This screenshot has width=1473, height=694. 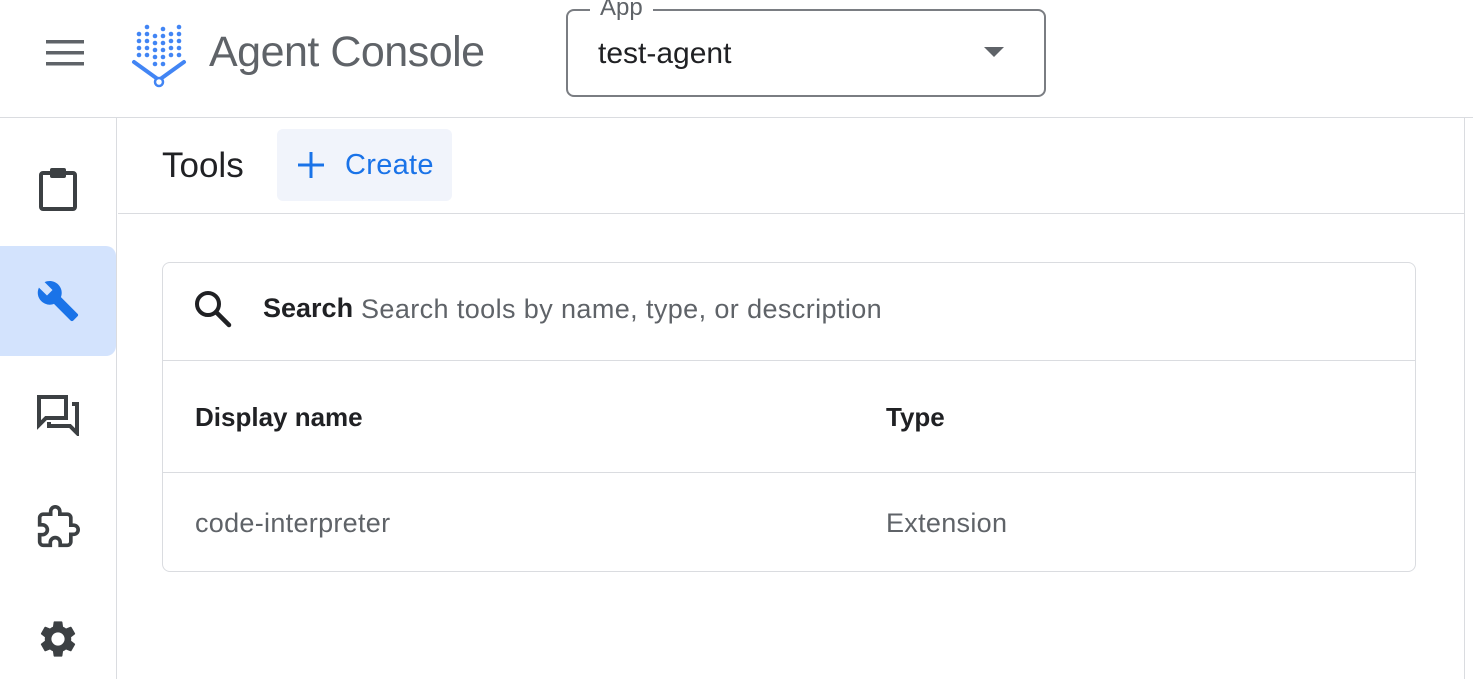 What do you see at coordinates (665, 53) in the screenshot?
I see `app-select-value: test-agent` at bounding box center [665, 53].